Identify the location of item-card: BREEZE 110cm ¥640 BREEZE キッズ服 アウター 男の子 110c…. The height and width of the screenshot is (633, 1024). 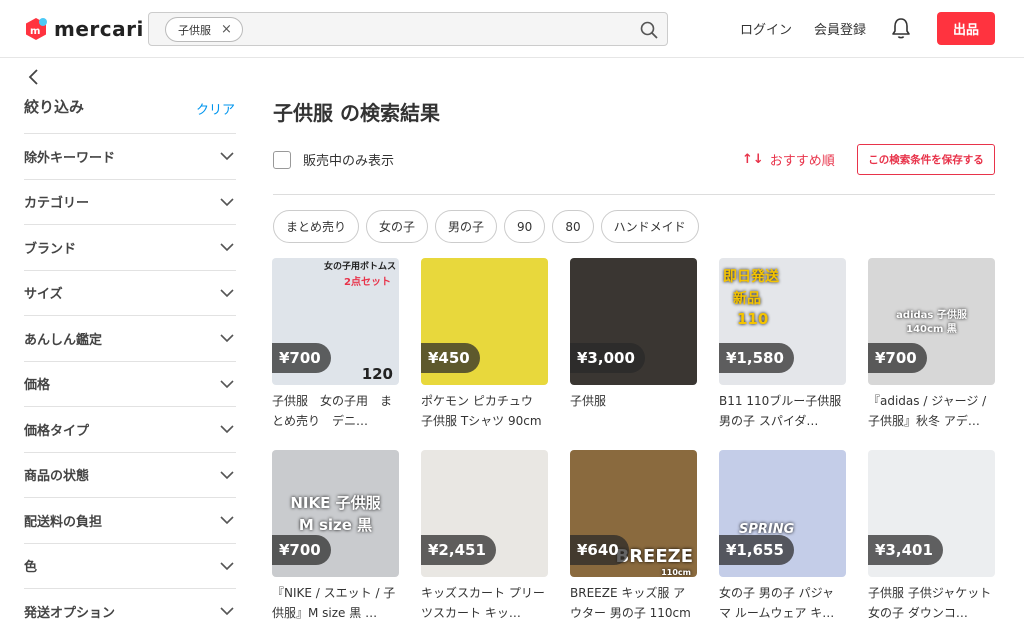
(633, 536).